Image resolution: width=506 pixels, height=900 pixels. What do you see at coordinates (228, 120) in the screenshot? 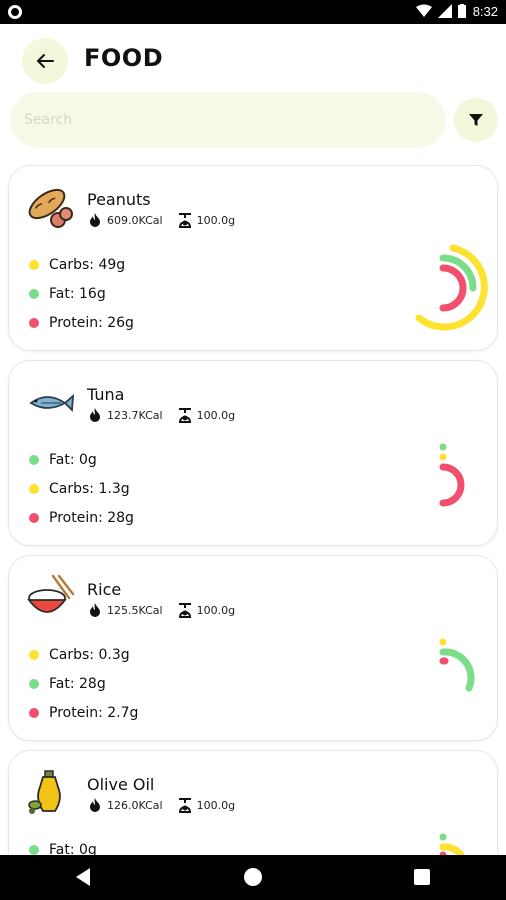
I see `search-input` at bounding box center [228, 120].